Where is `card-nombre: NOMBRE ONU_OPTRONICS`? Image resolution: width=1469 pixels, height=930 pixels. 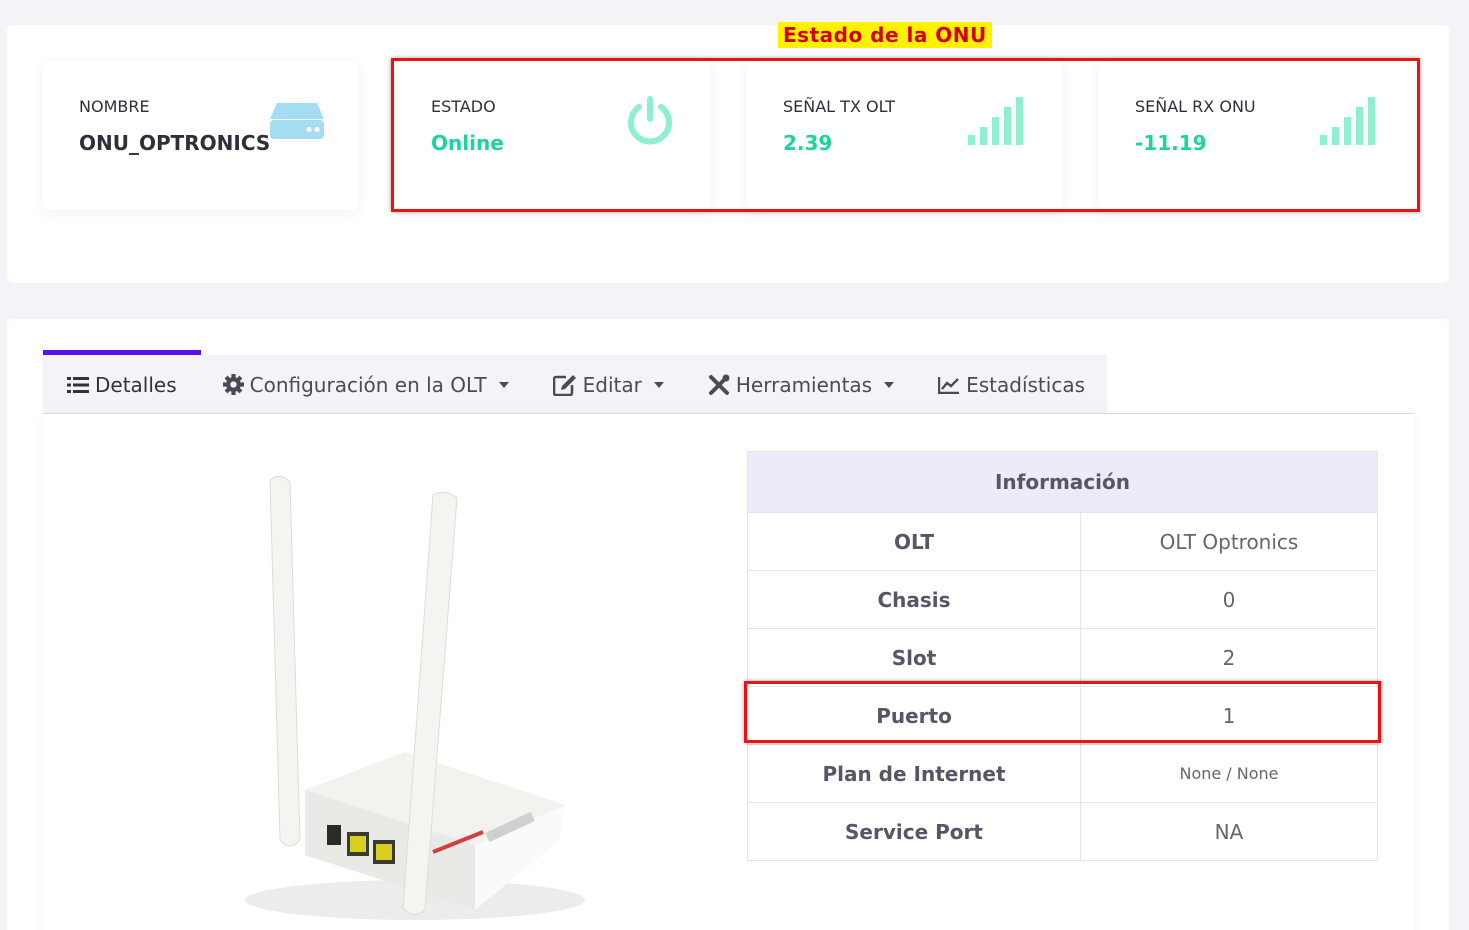 card-nombre: NOMBRE ONU_OPTRONICS is located at coordinates (200, 135).